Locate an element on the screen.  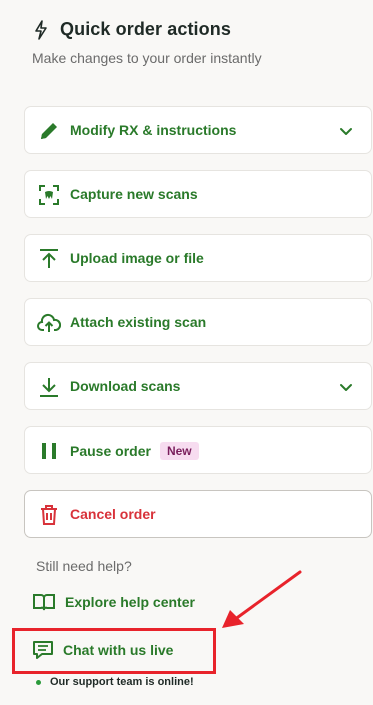
cloud-upload-icon is located at coordinates (49, 323).